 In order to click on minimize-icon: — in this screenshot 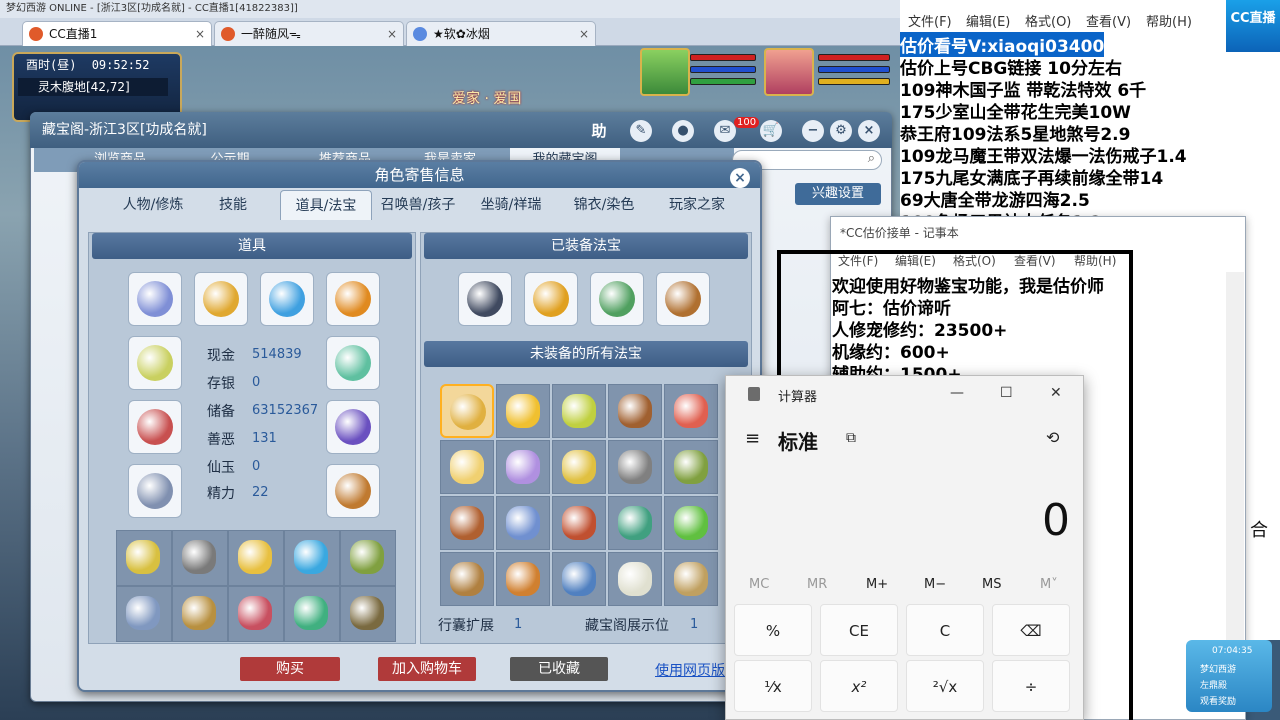, I will do `click(957, 393)`.